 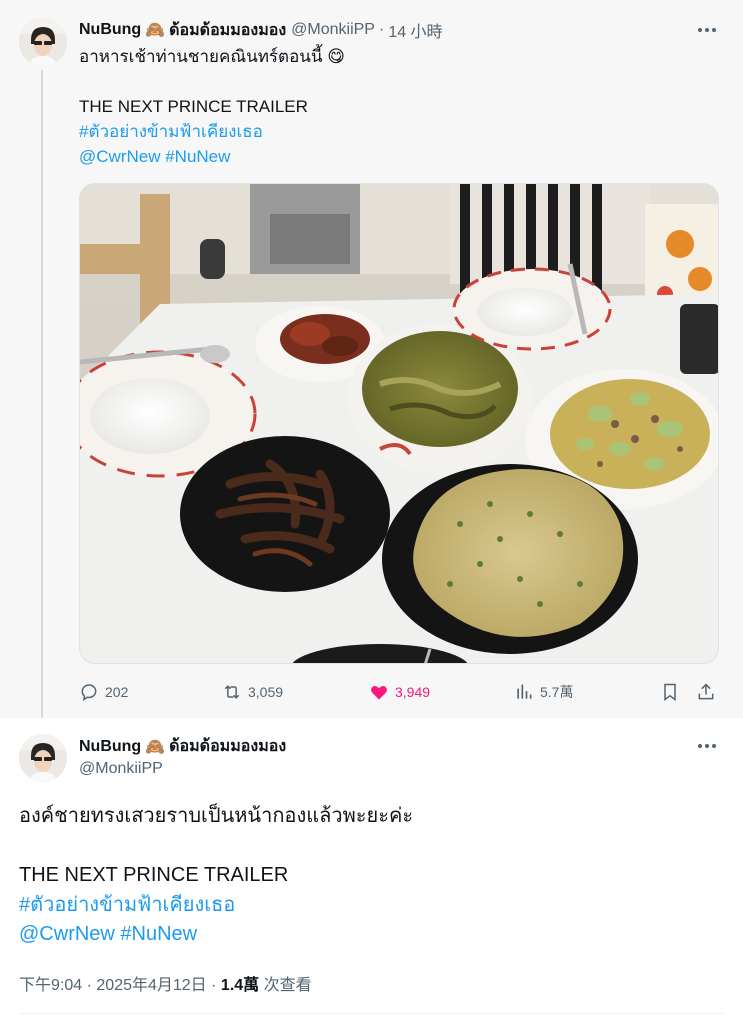 What do you see at coordinates (524, 691) in the screenshot?
I see `views-icon` at bounding box center [524, 691].